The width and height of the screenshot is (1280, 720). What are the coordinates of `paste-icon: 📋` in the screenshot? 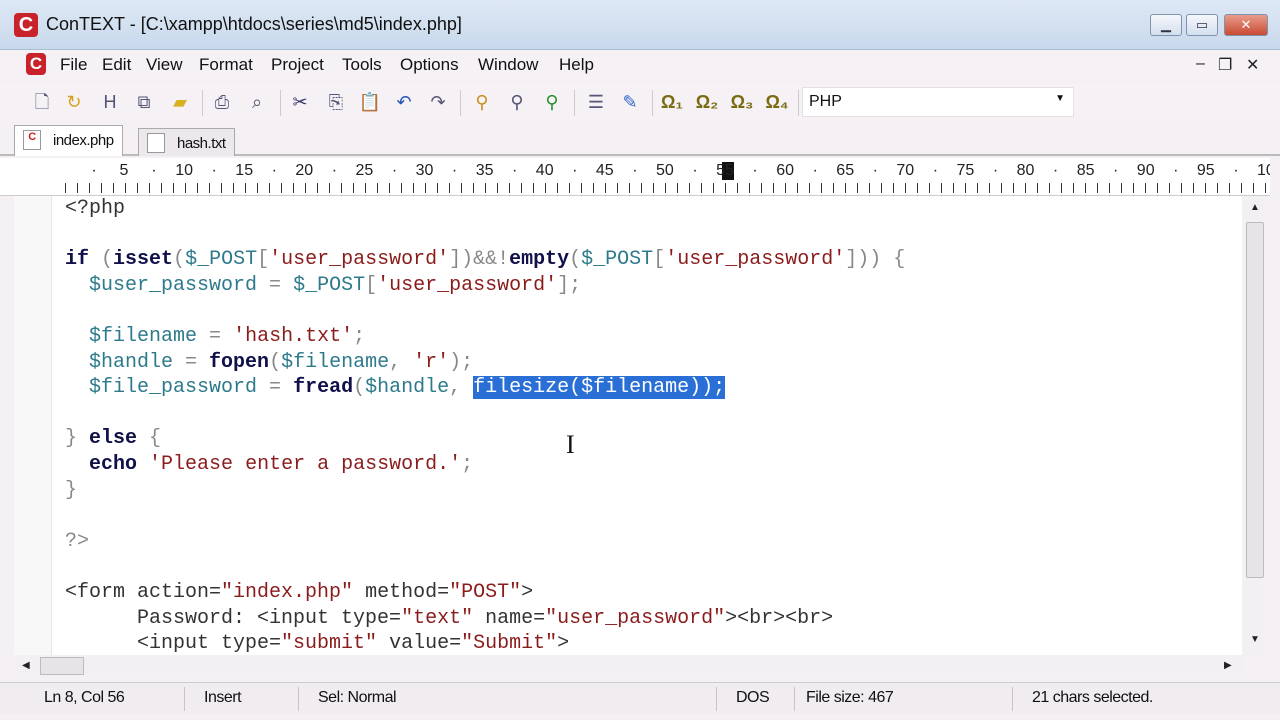 It's located at (370, 102).